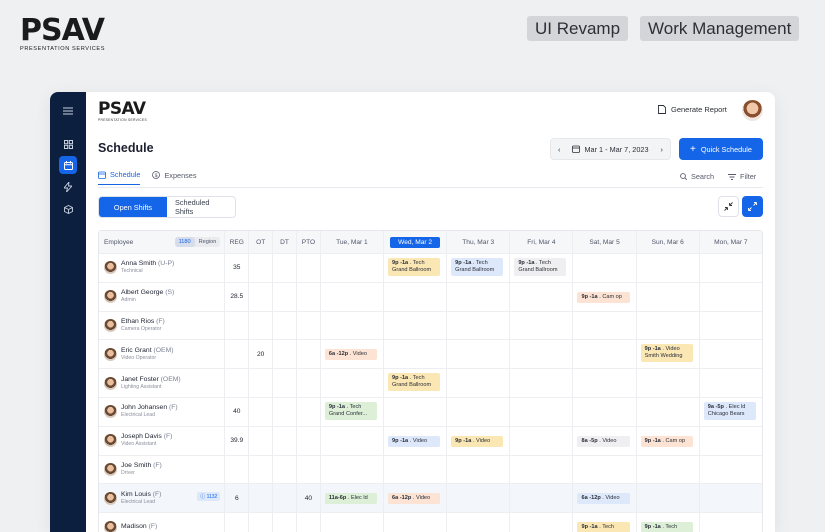 The image size is (825, 532). Describe the element at coordinates (161, 383) in the screenshot. I see `employee-cell: Janet Foster (OEM) Lighting Assistant` at that location.